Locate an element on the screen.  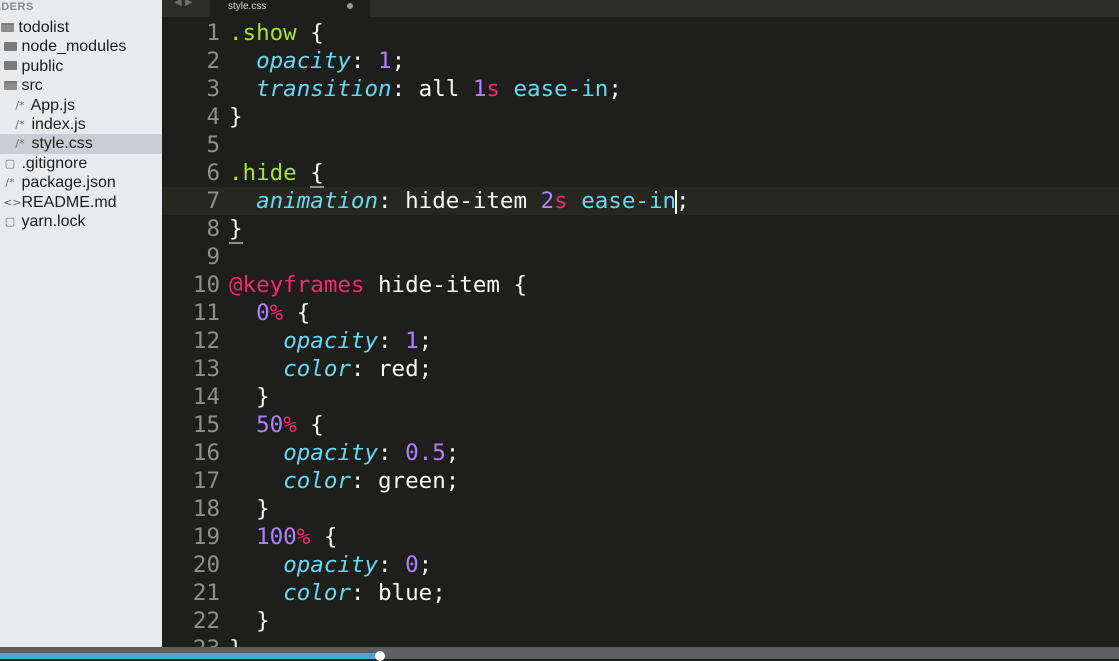
code-line: color: red; is located at coordinates (330, 369).